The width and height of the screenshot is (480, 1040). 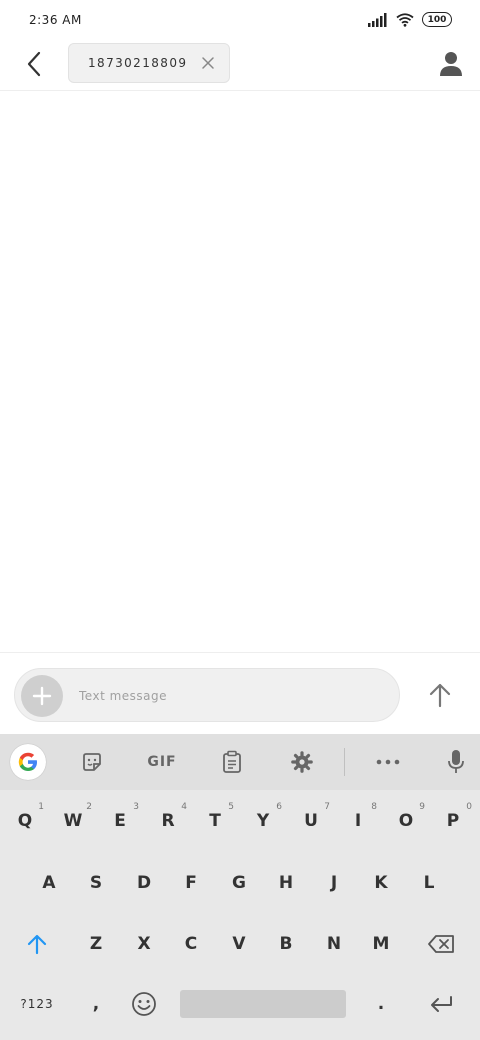 I want to click on key-w: 2W, so click(x=73, y=821).